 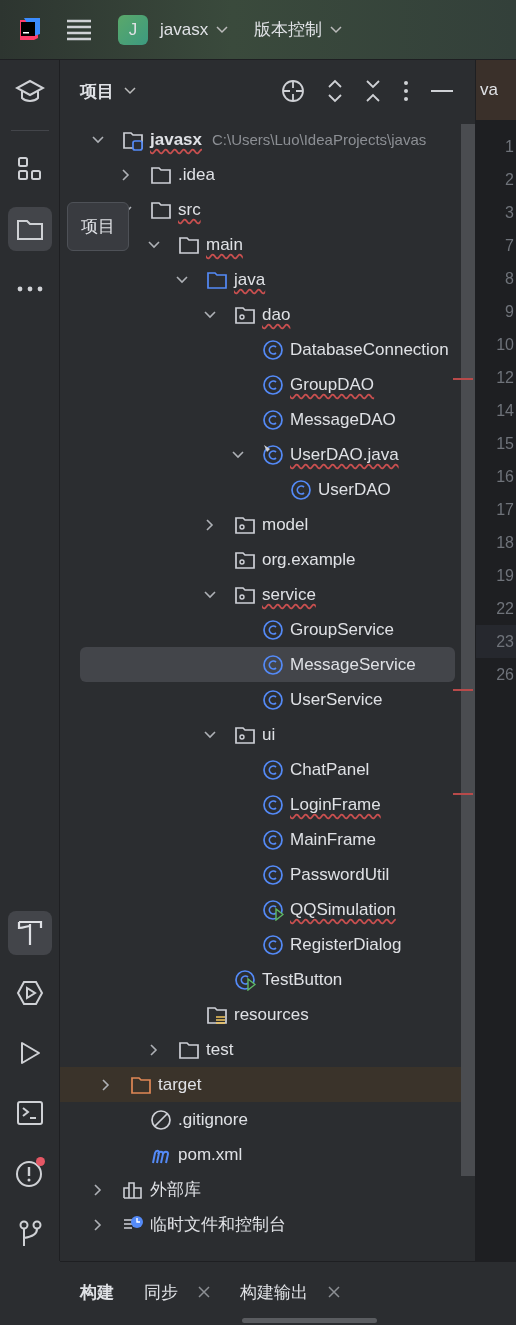 I want to click on item-label: .gitignore, so click(x=213, y=1119).